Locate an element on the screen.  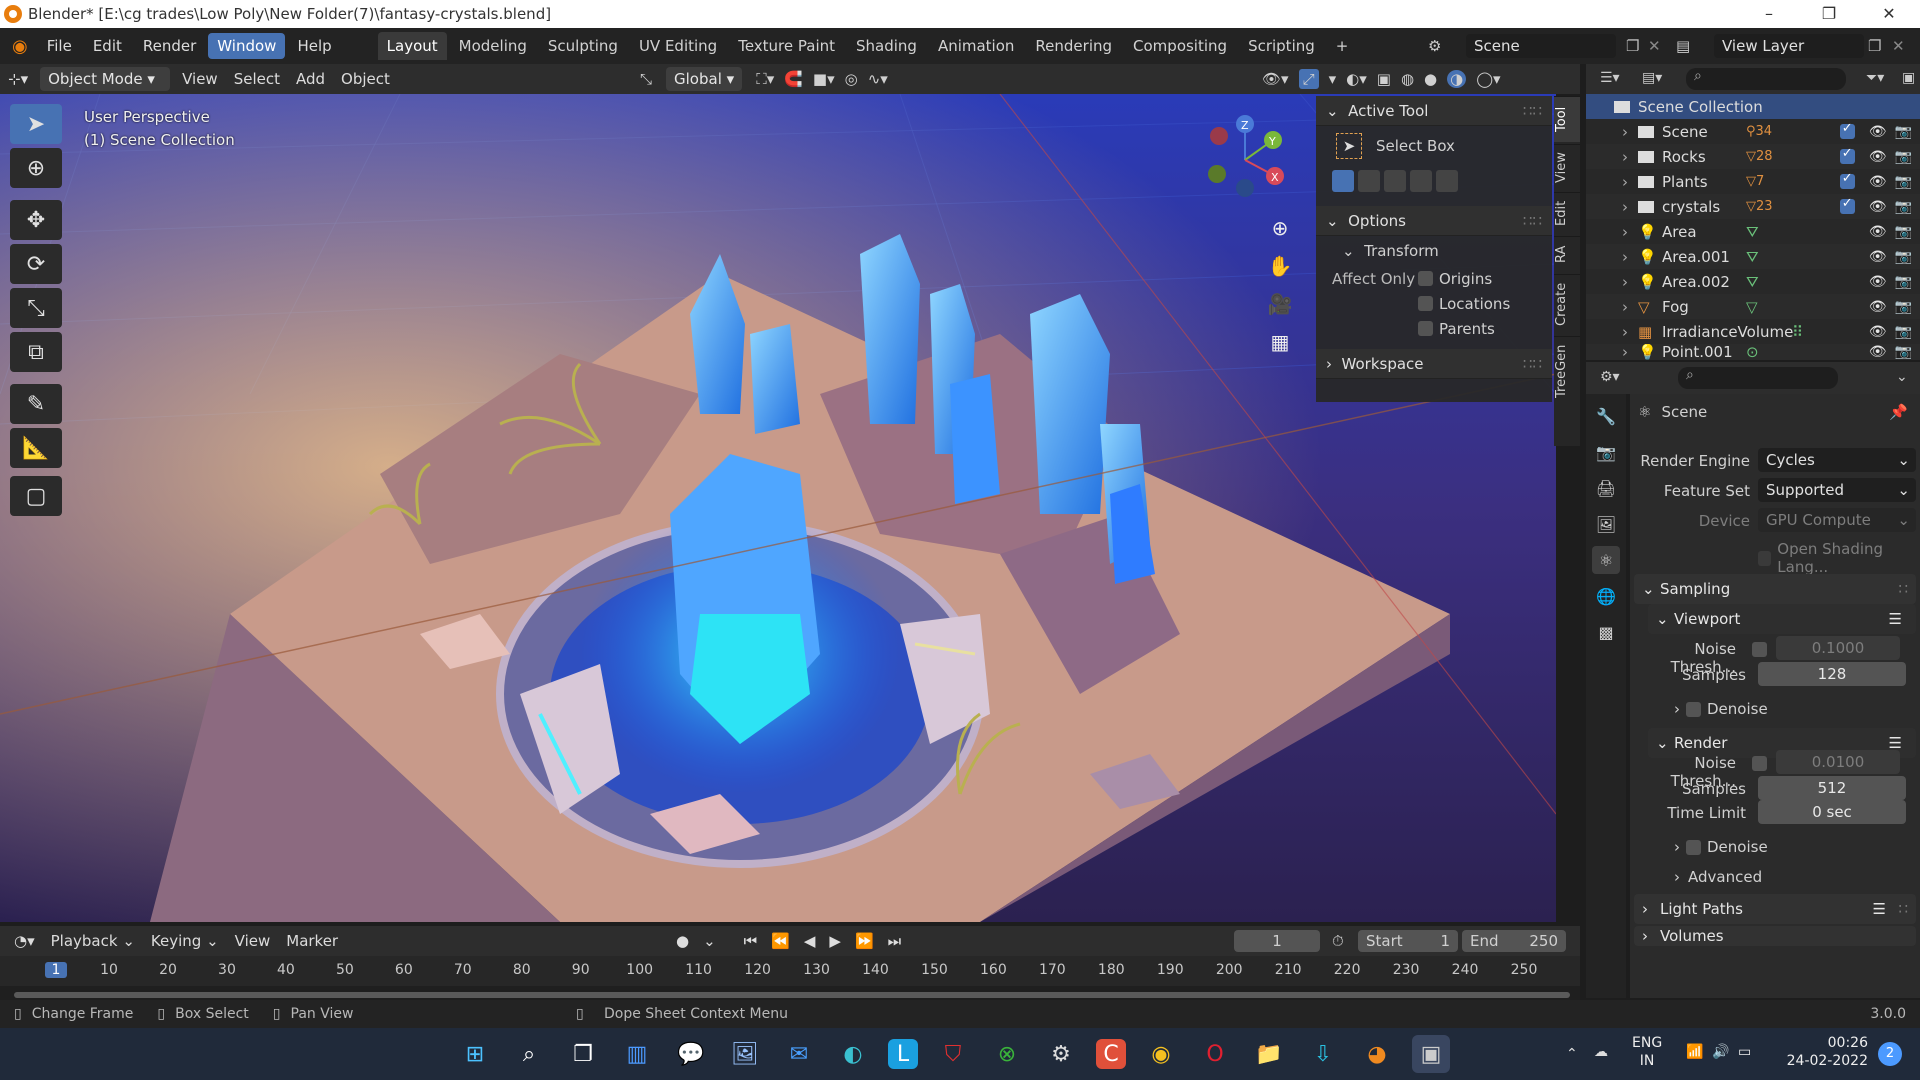
measure-tool: 📐 is located at coordinates (36, 448).